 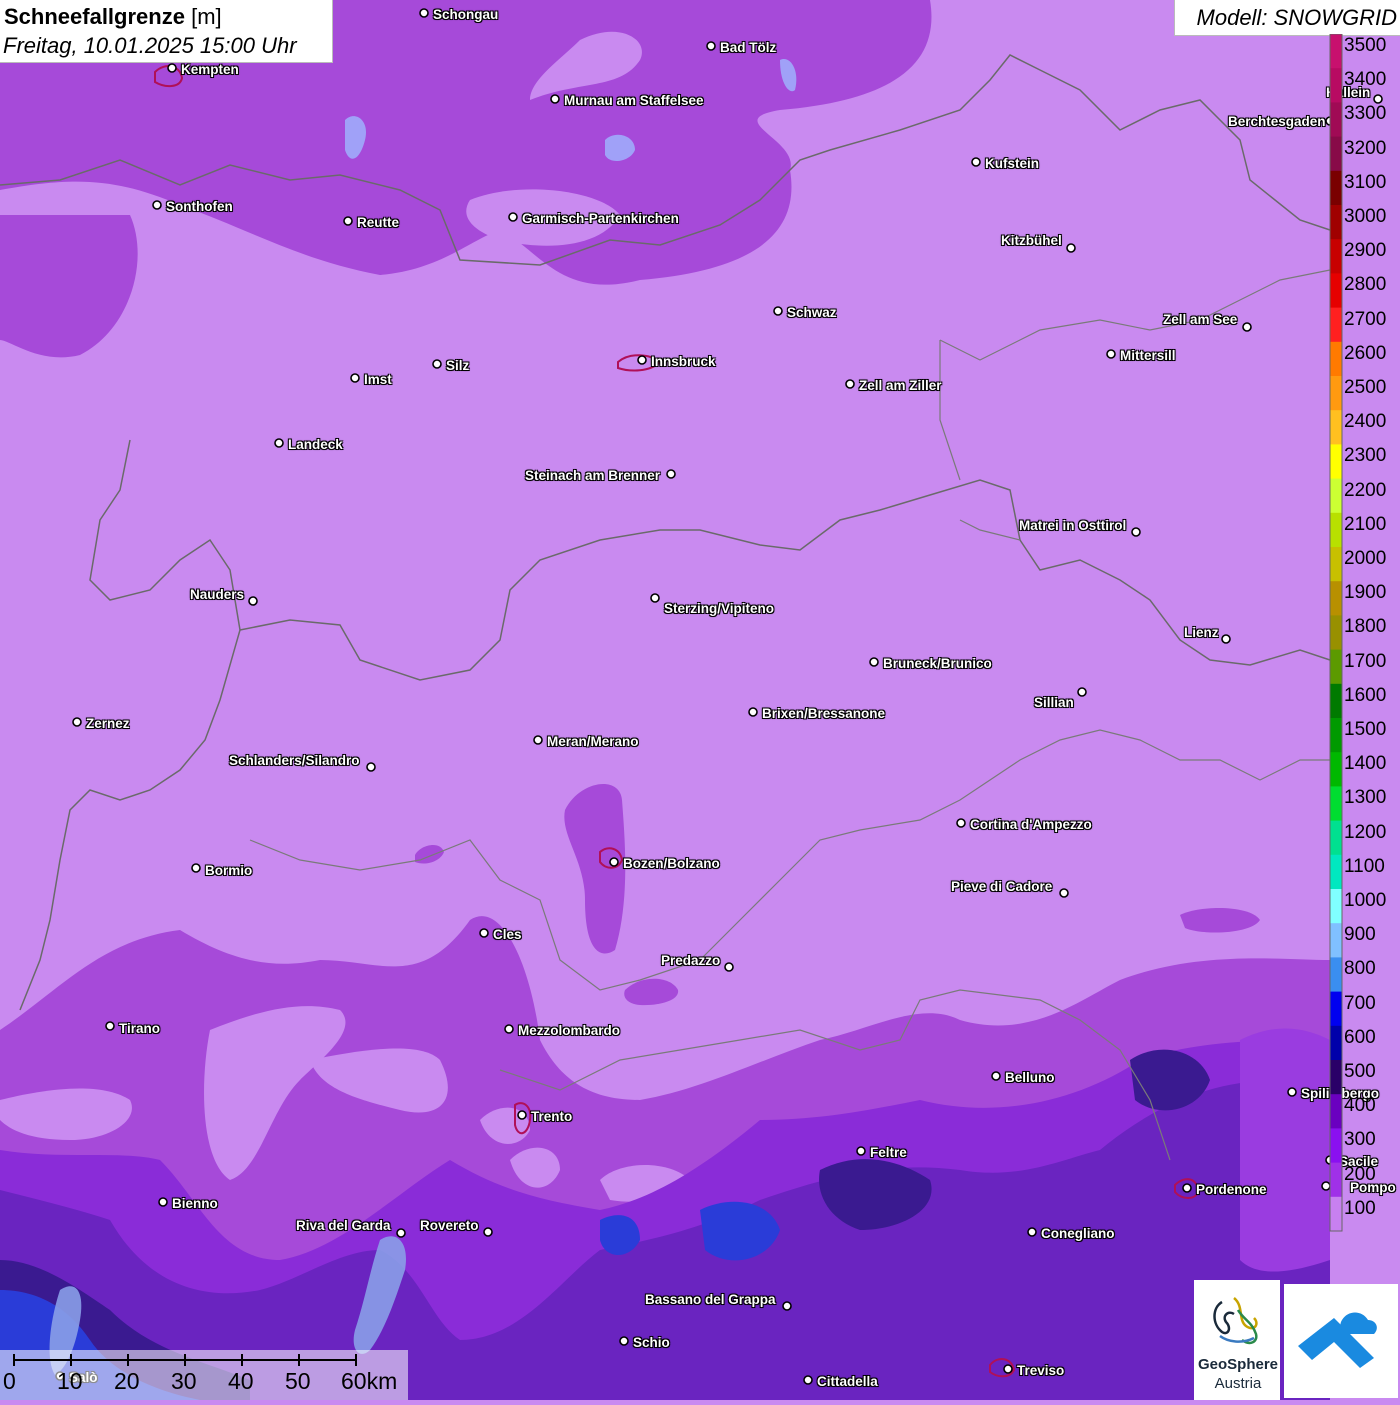 I want to click on city-marker-sterzing-vipiteno, so click(x=655, y=598).